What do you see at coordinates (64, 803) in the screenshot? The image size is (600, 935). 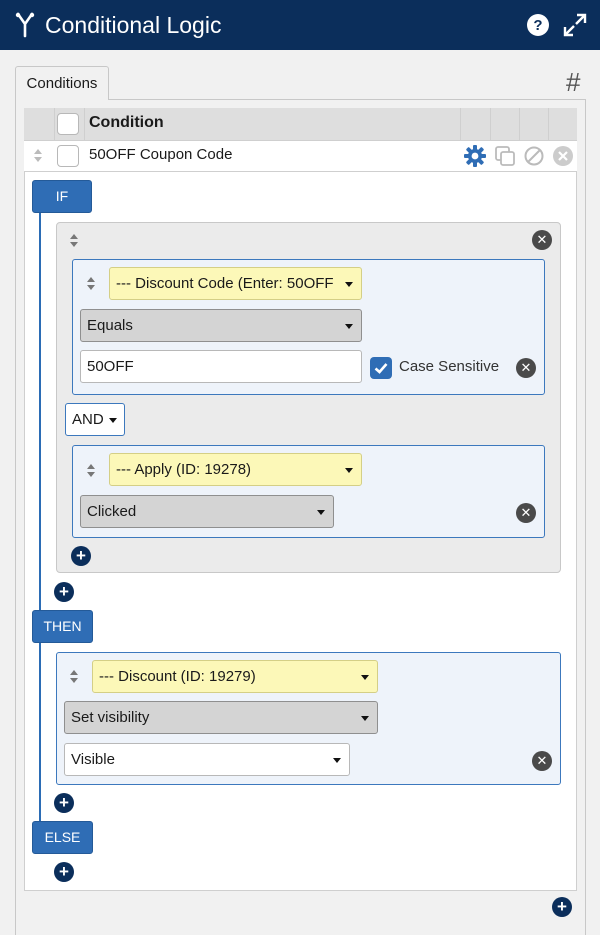 I see `add-action-icon: +` at bounding box center [64, 803].